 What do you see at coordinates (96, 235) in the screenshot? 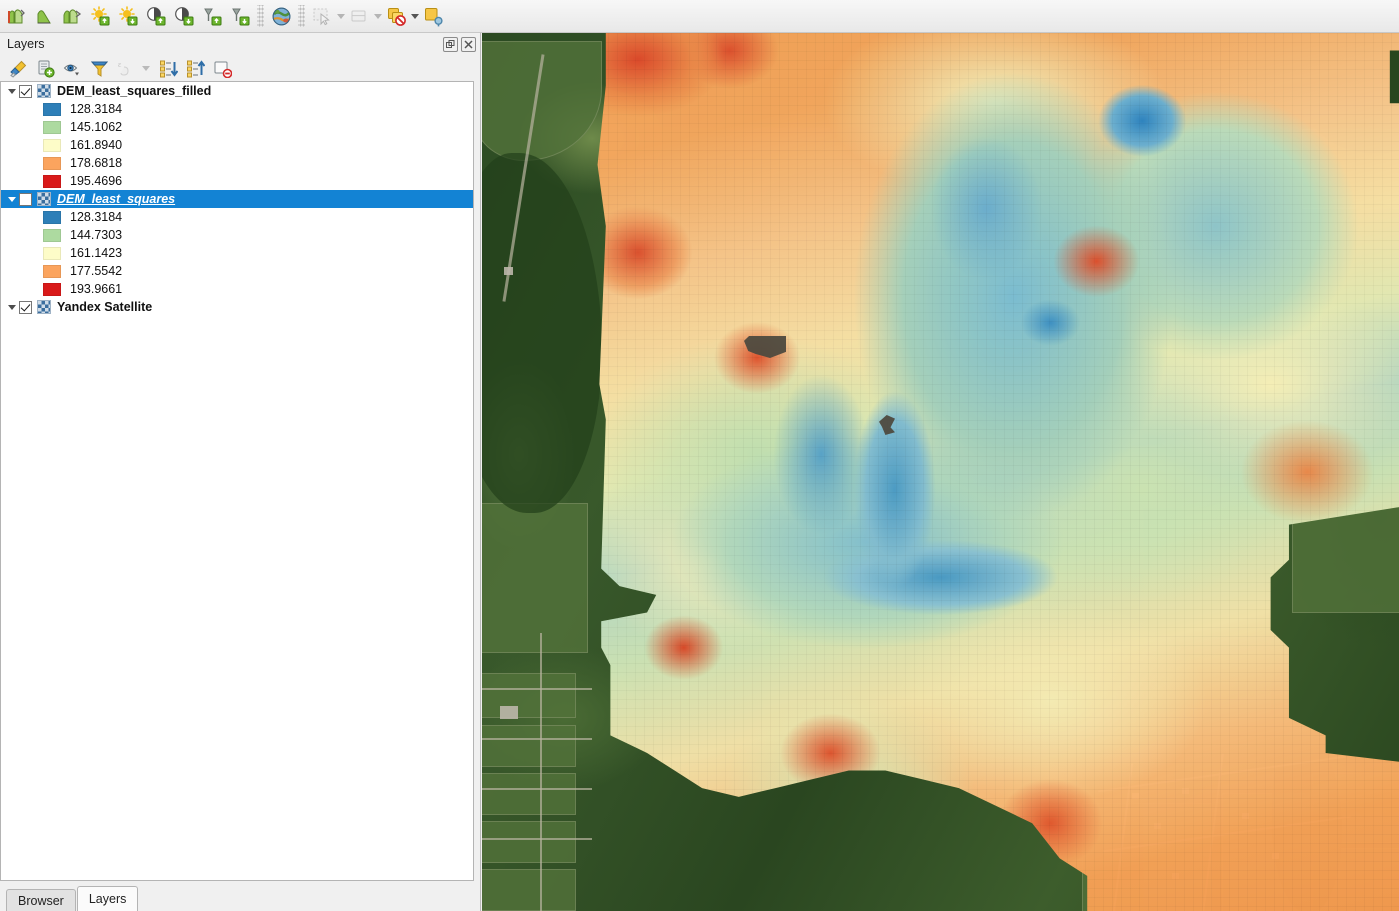
I see `legend-value-label: 144.7303` at bounding box center [96, 235].